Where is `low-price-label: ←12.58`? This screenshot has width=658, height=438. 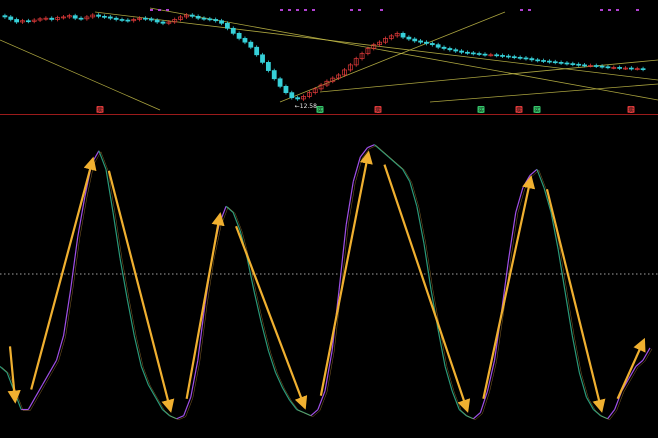
low-price-label: ←12.58 is located at coordinates (306, 106).